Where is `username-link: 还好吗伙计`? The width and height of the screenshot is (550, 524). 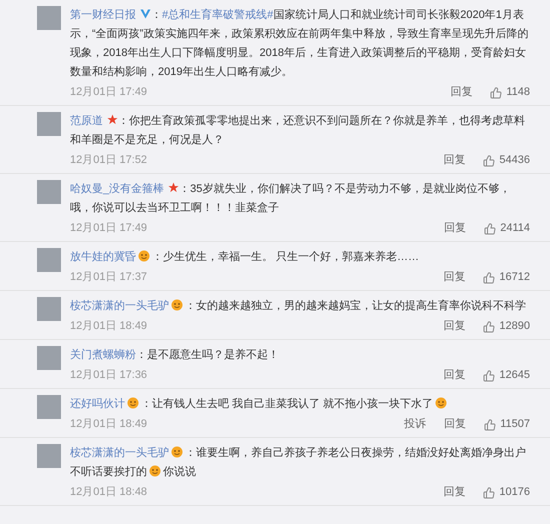
username-link: 还好吗伙计 is located at coordinates (97, 404).